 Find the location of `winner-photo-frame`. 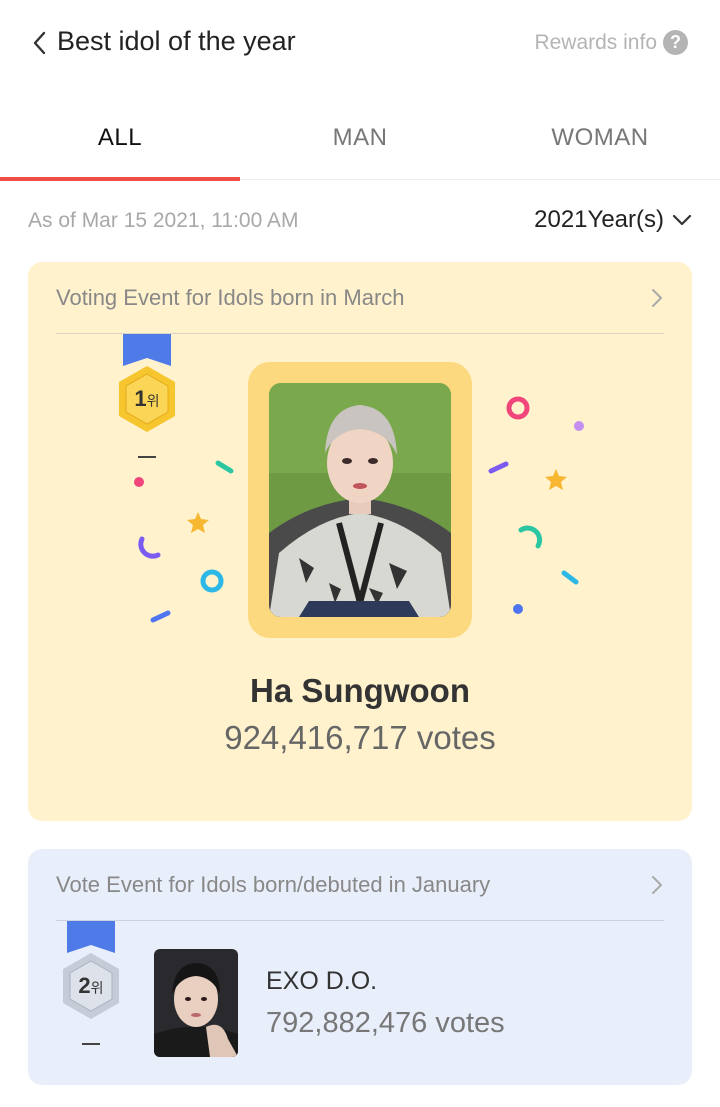

winner-photo-frame is located at coordinates (360, 500).